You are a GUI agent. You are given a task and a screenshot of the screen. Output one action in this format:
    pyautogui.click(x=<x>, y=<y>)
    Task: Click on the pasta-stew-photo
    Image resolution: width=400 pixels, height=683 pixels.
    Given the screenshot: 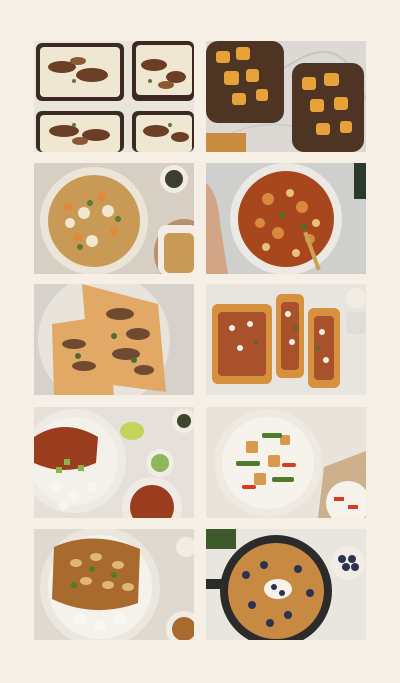 What is the action you would take?
    pyautogui.click(x=286, y=218)
    